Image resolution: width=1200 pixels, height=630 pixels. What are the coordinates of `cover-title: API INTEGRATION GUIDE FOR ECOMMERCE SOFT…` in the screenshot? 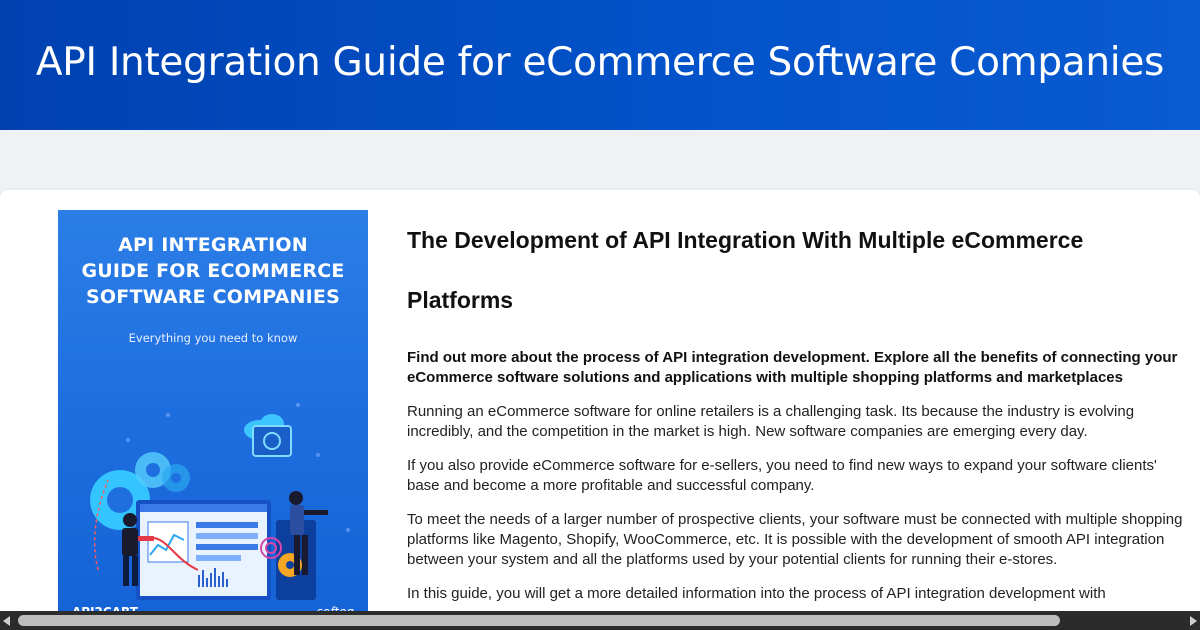 It's located at (213, 271).